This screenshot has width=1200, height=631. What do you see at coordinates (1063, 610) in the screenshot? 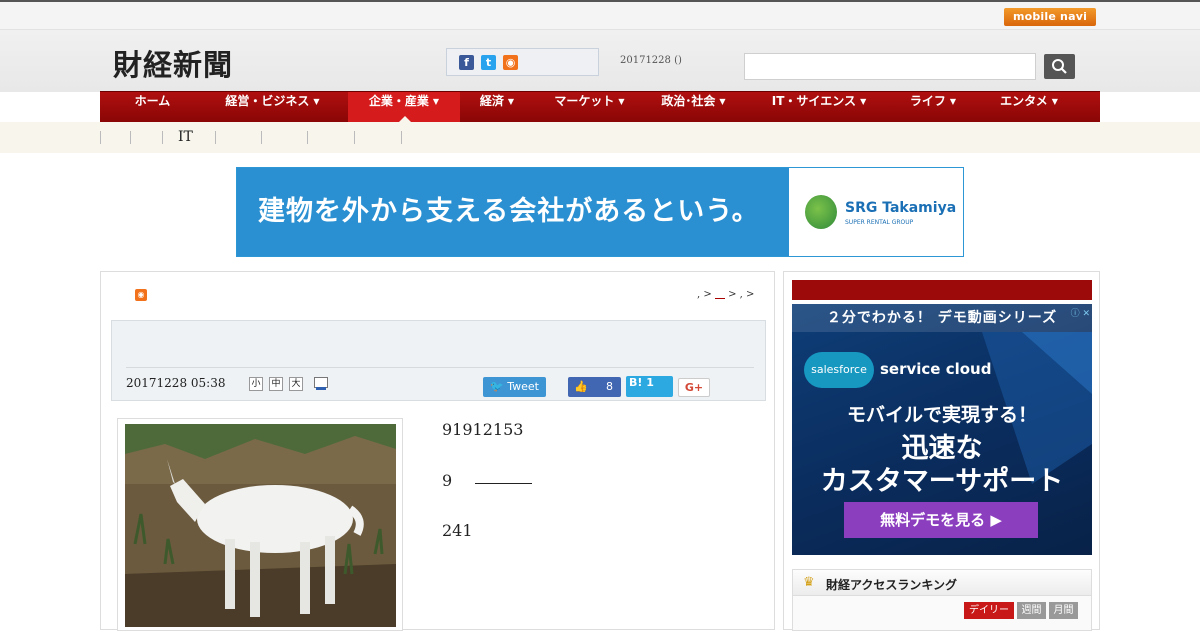
I see `ranking-tab-monthly: 月間` at bounding box center [1063, 610].